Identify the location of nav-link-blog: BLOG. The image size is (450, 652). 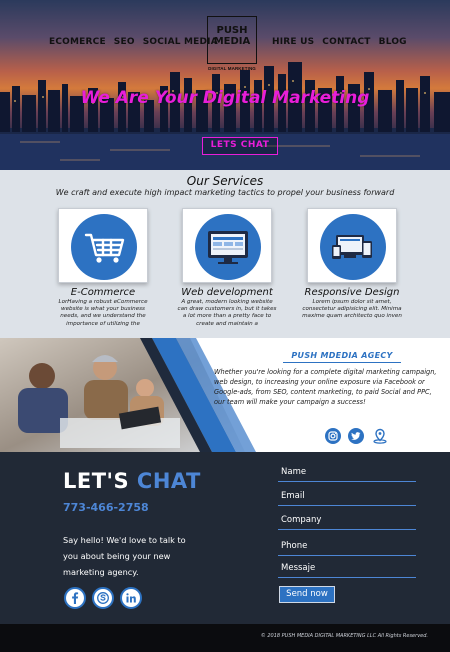
(393, 42).